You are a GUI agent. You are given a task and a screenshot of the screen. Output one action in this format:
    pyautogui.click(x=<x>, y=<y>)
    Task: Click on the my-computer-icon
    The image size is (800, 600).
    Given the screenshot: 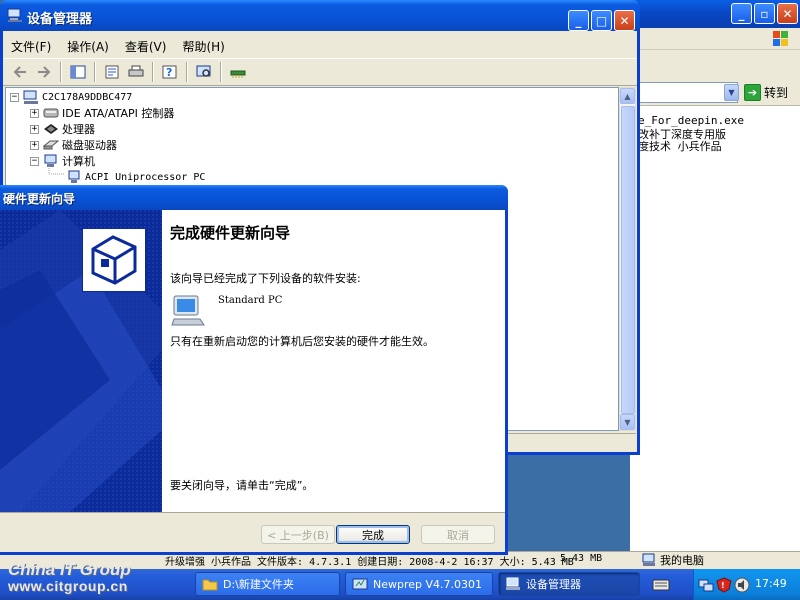 What is the action you would take?
    pyautogui.click(x=648, y=559)
    